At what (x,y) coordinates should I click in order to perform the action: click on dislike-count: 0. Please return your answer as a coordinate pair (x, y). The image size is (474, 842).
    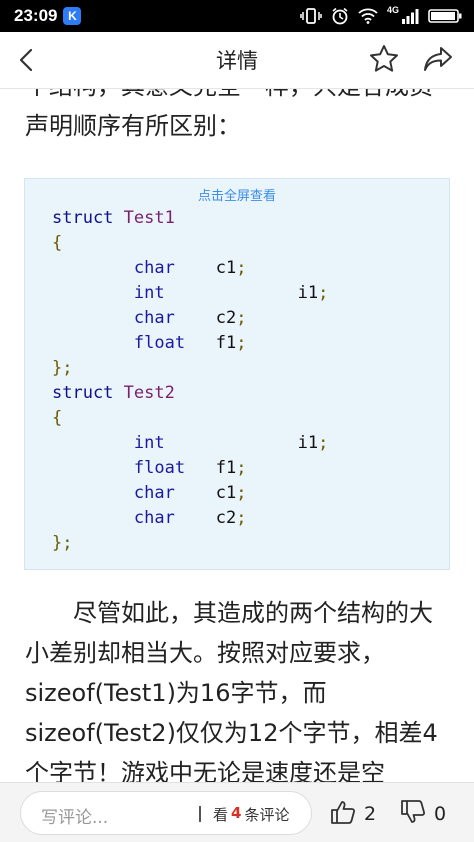
    Looking at the image, I should click on (440, 814).